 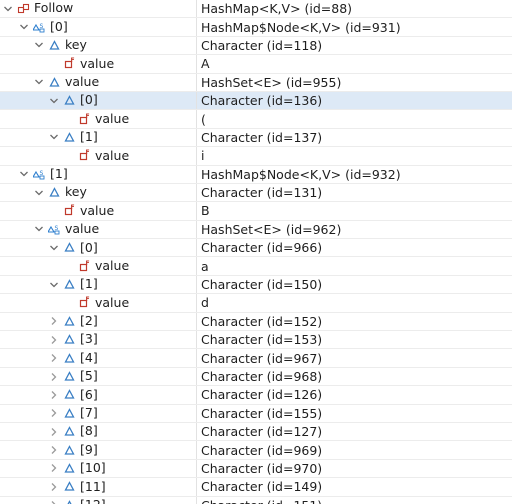 What do you see at coordinates (98, 468) in the screenshot?
I see `variable-name-cell: [10]` at bounding box center [98, 468].